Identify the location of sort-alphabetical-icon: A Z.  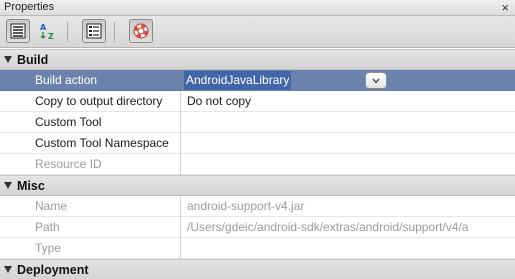
(47, 31).